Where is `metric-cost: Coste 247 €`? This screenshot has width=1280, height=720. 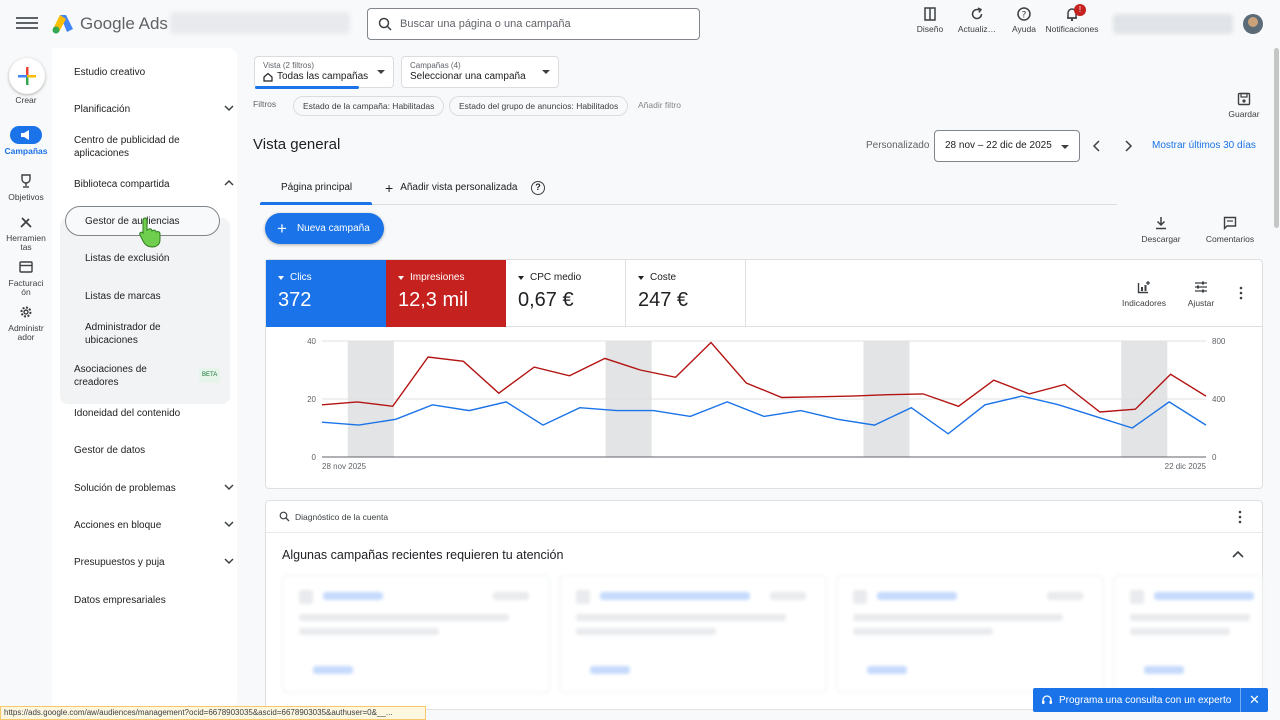
metric-cost: Coste 247 € is located at coordinates (686, 293).